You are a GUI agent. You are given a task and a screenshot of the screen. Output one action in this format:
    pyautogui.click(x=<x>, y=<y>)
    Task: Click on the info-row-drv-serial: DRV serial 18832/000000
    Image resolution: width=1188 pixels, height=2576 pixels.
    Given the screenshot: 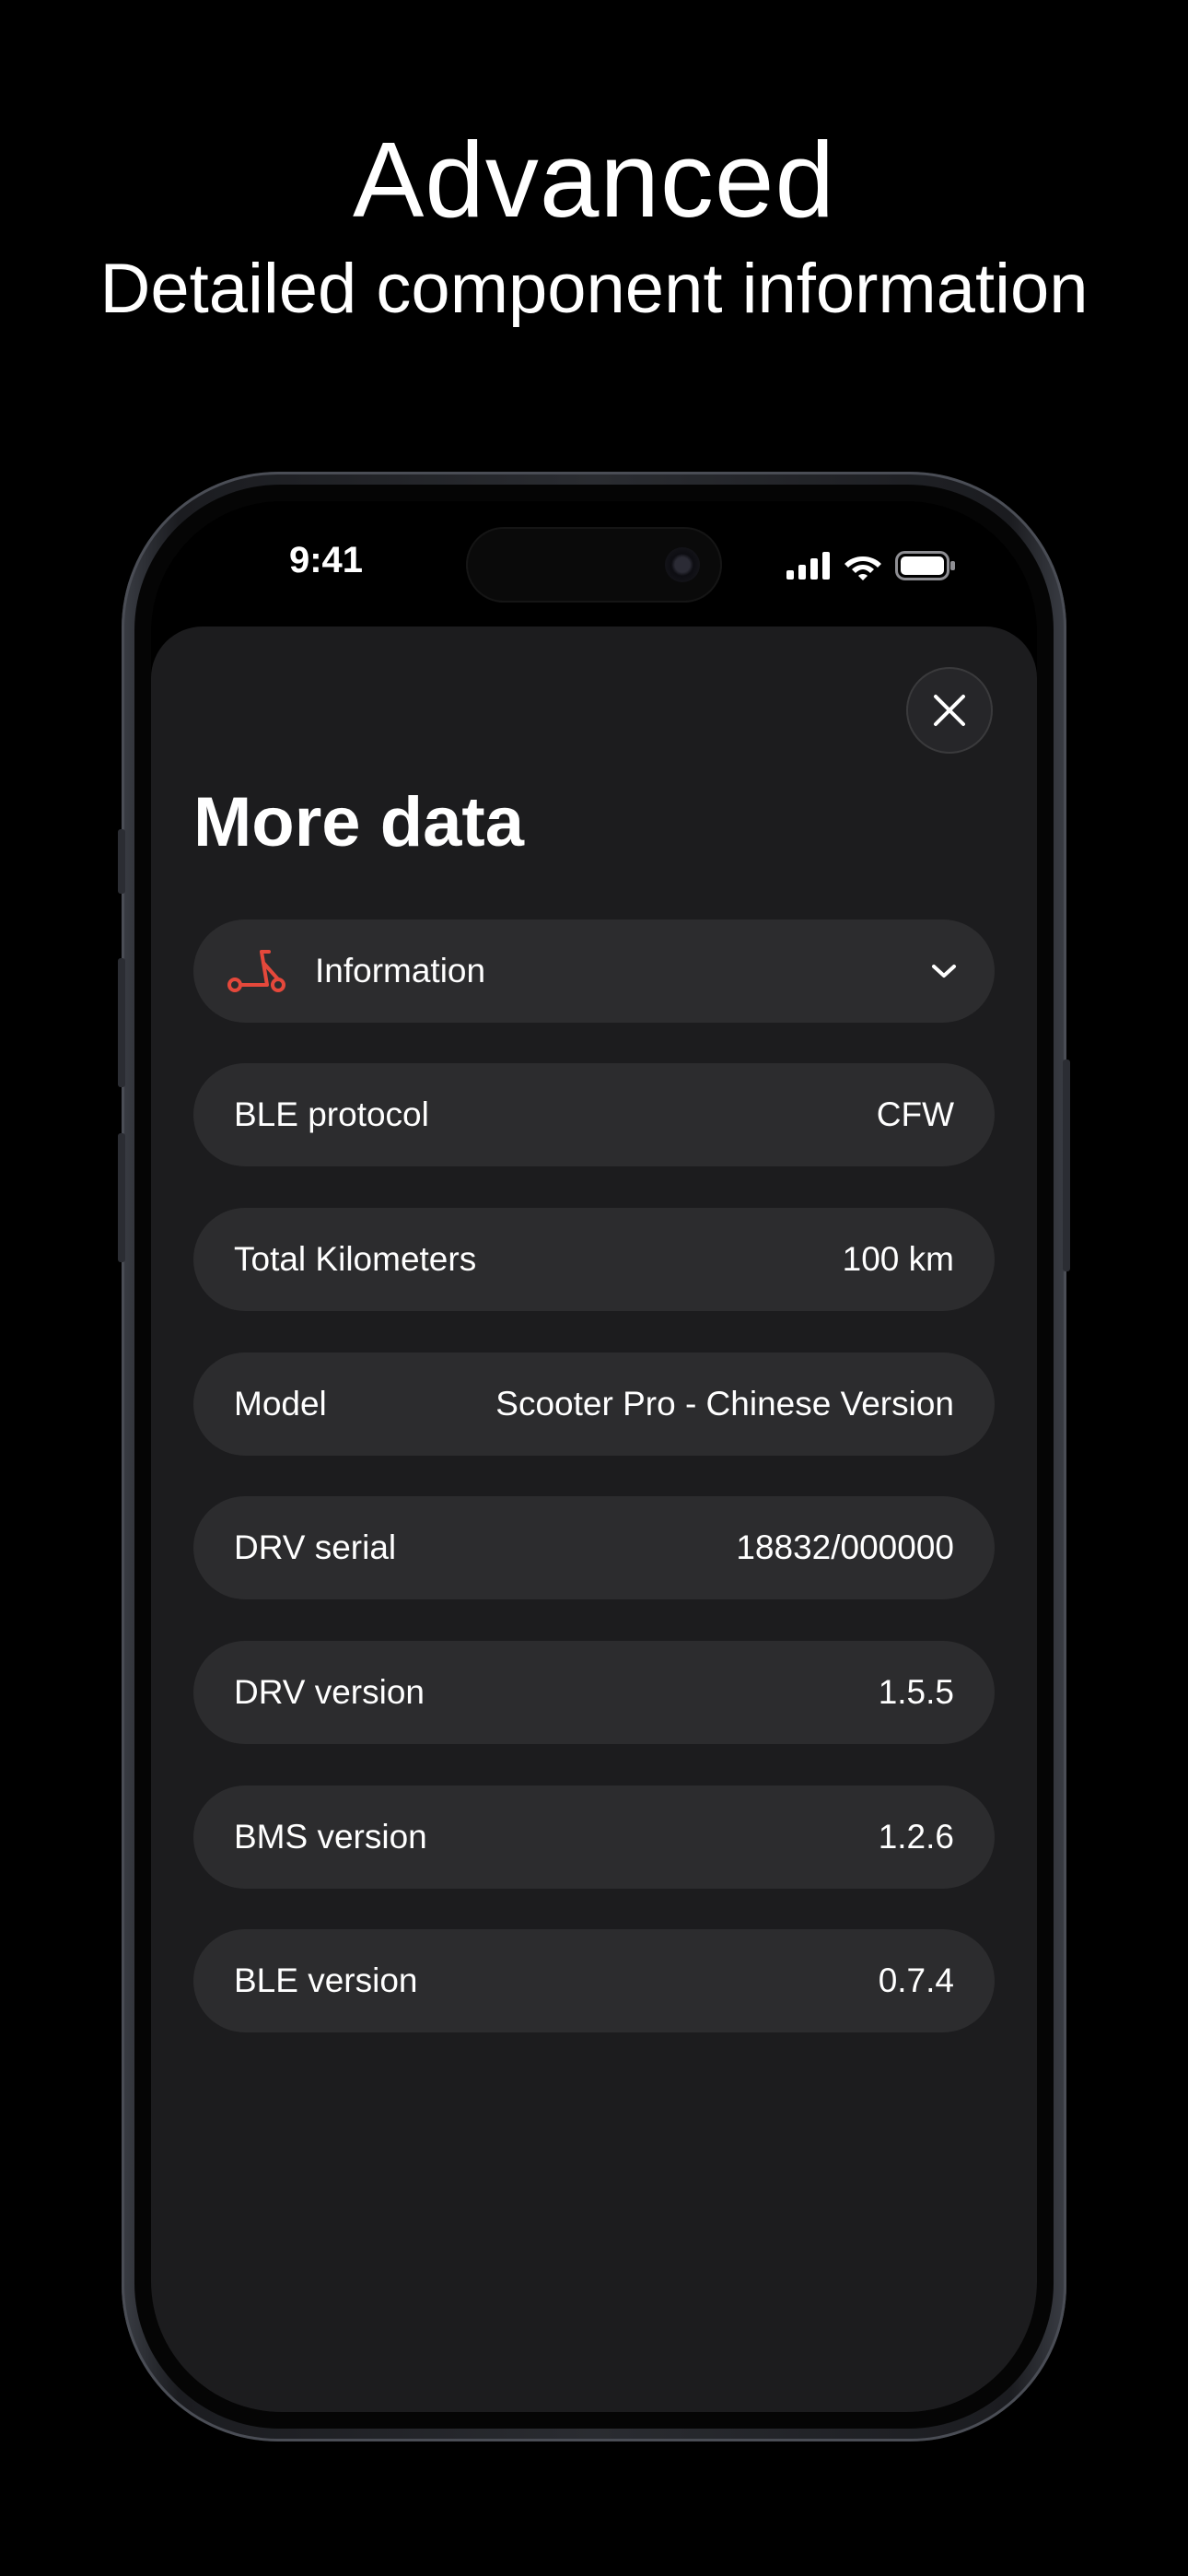 What is the action you would take?
    pyautogui.click(x=594, y=1547)
    